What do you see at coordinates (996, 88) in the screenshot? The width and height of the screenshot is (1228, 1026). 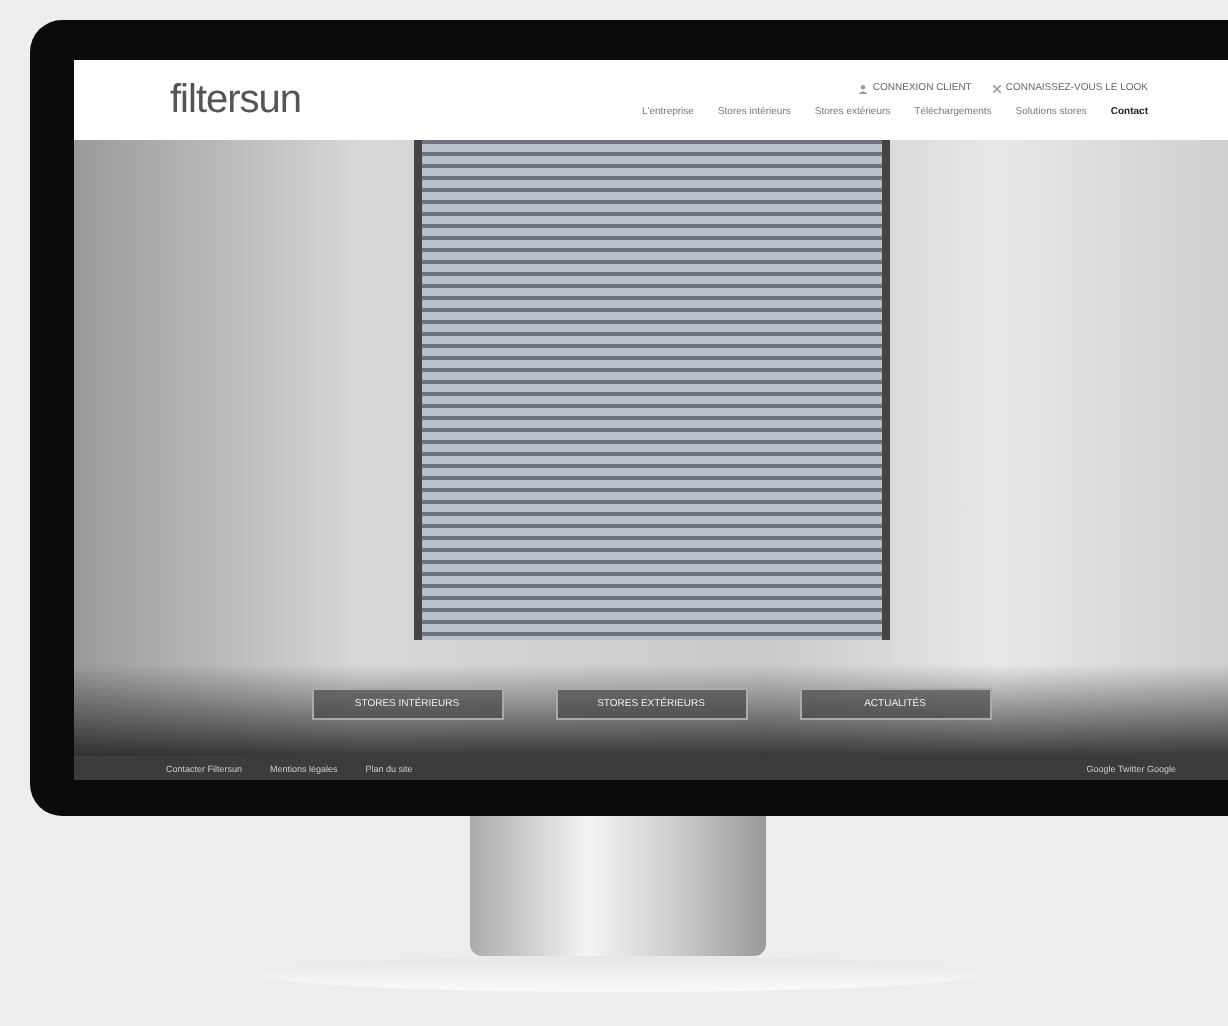 I see `cross-icon` at bounding box center [996, 88].